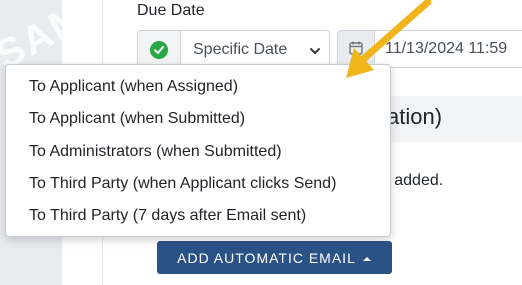 This screenshot has height=285, width=522. I want to click on menu-item-third-party-7-days: To Third Party (7 days after Email sent), so click(198, 216).